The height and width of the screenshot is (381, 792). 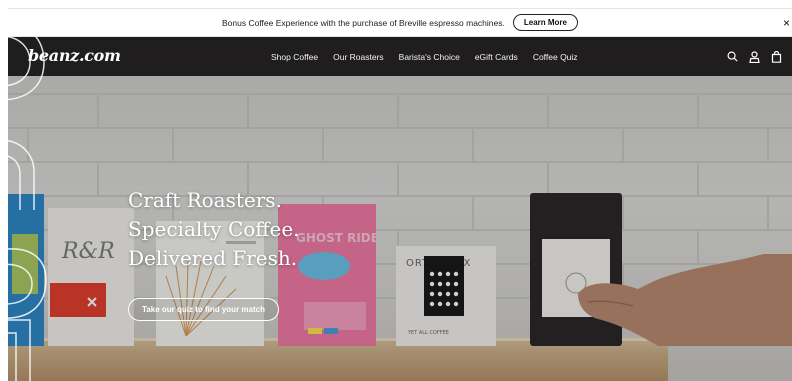 I want to click on nav-item-egift-cards: eGift Cards, so click(x=496, y=57).